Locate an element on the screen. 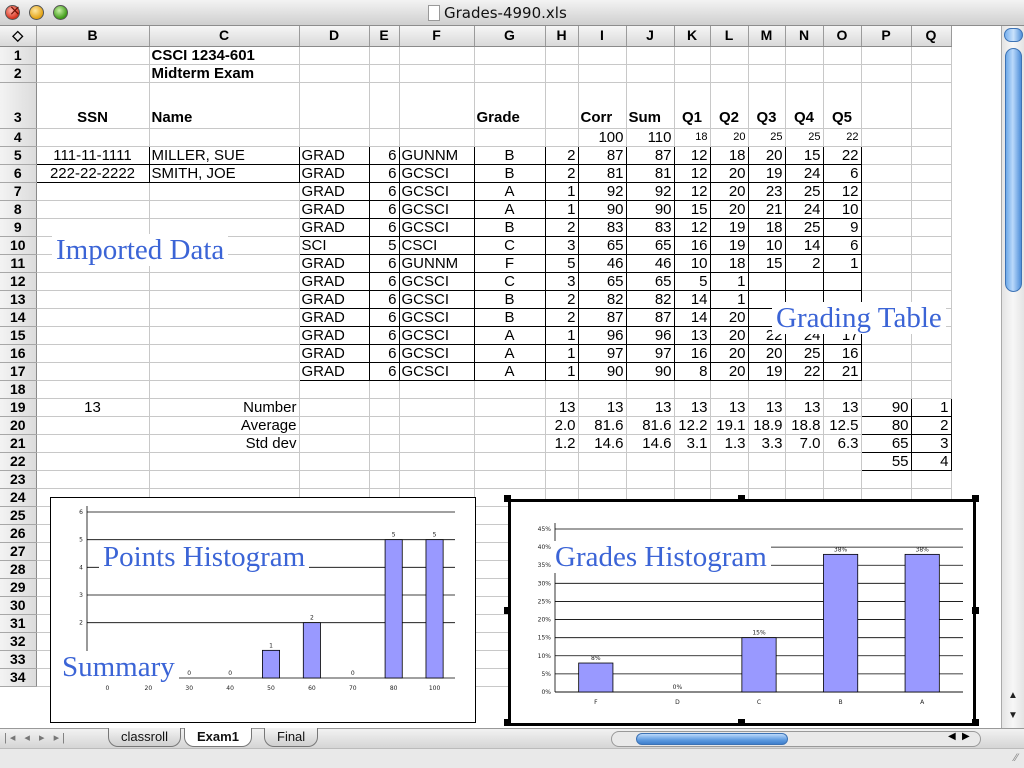 The height and width of the screenshot is (768, 1024). row-header: 14 is located at coordinates (18, 317).